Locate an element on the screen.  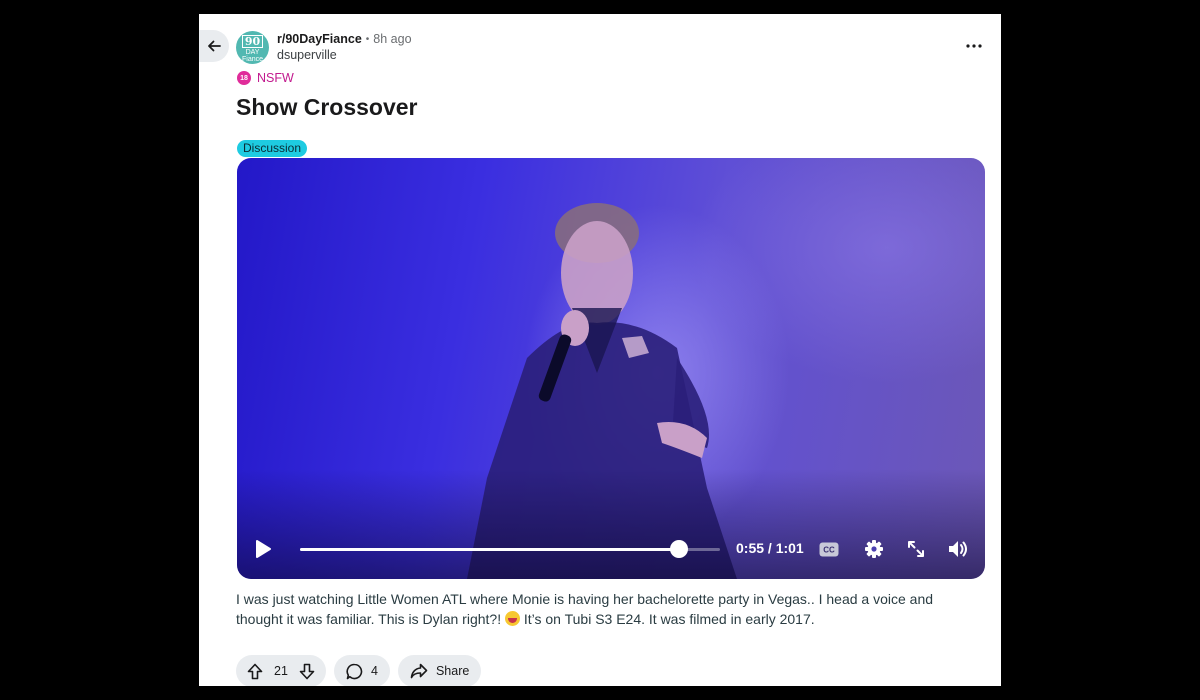
upvote-button is located at coordinates (255, 671).